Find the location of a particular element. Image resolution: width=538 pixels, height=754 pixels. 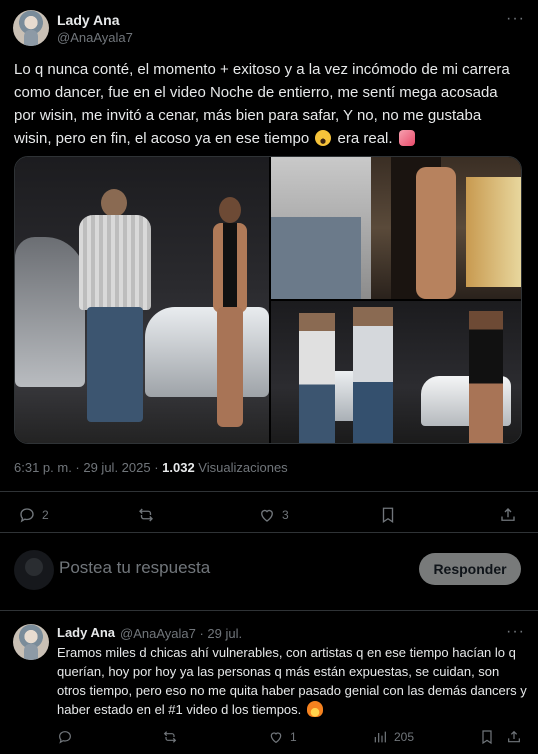

bookmark-action is located at coordinates (388, 515).